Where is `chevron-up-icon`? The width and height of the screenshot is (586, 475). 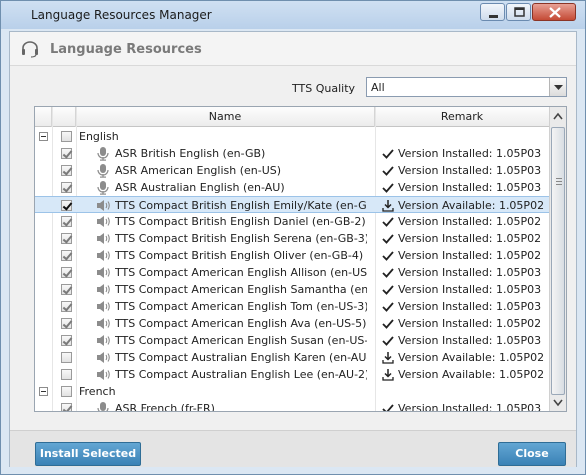 chevron-up-icon is located at coordinates (558, 116).